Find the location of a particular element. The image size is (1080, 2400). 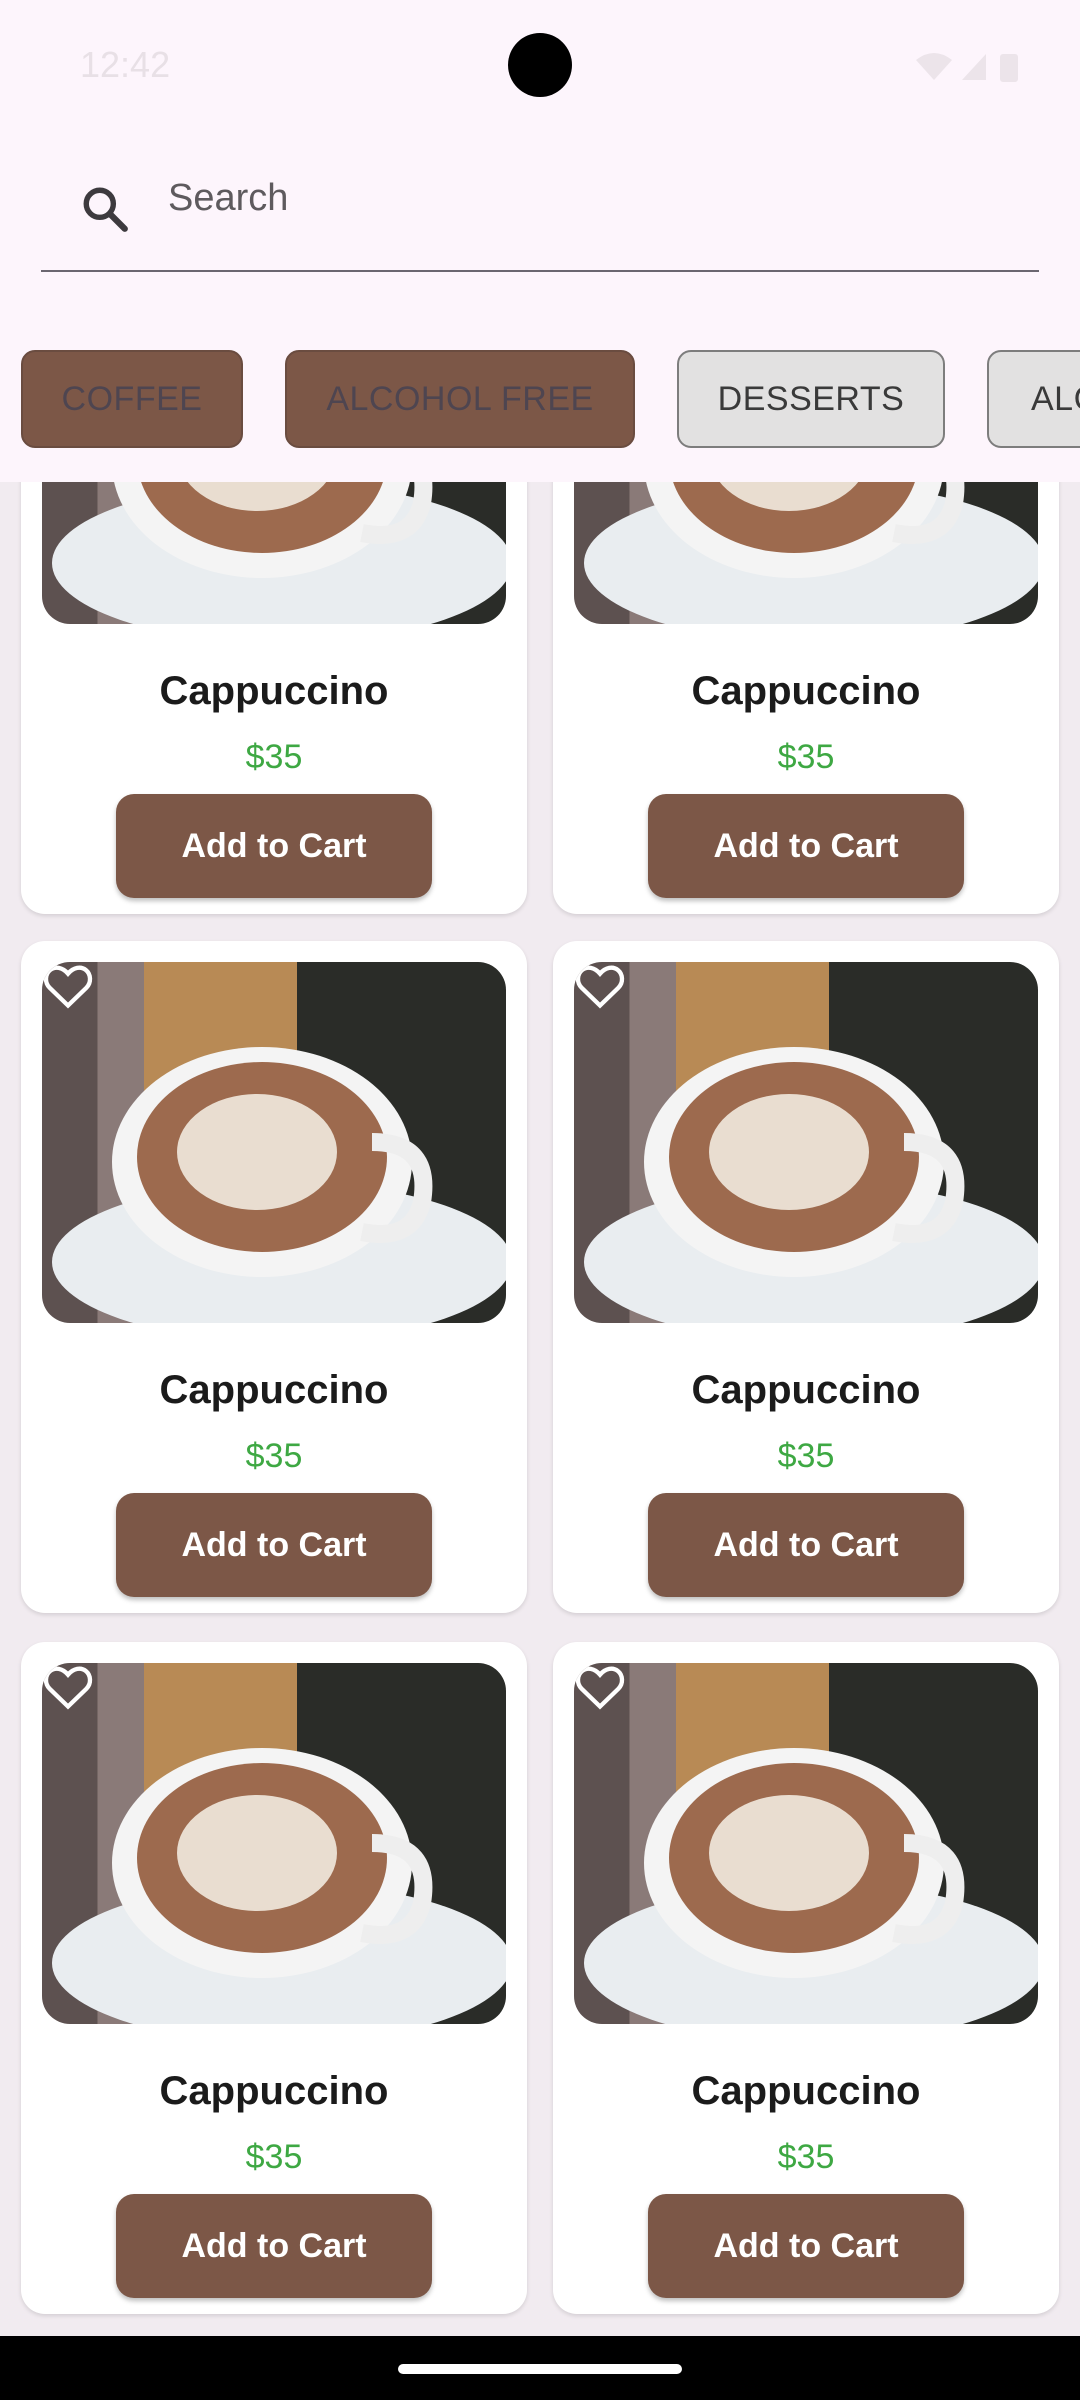

home-handle is located at coordinates (540, 2369).